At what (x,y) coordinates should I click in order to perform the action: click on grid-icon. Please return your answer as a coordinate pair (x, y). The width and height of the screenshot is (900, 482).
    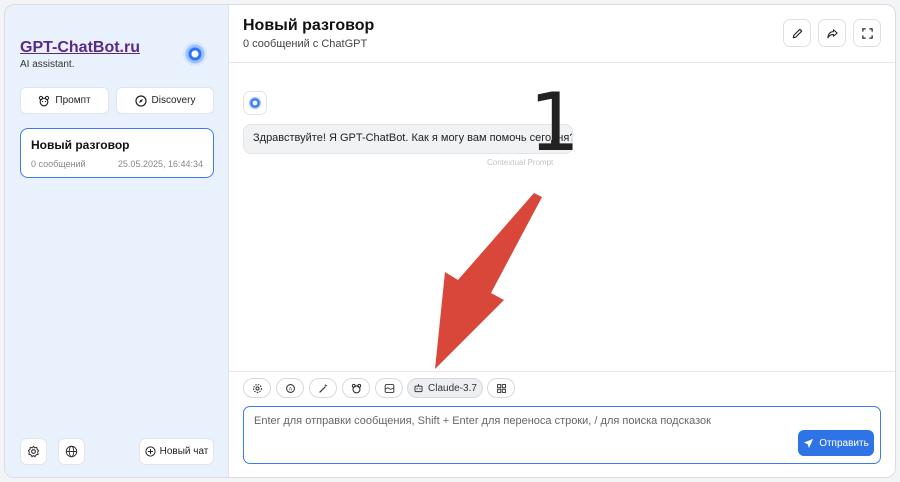
    Looking at the image, I should click on (501, 388).